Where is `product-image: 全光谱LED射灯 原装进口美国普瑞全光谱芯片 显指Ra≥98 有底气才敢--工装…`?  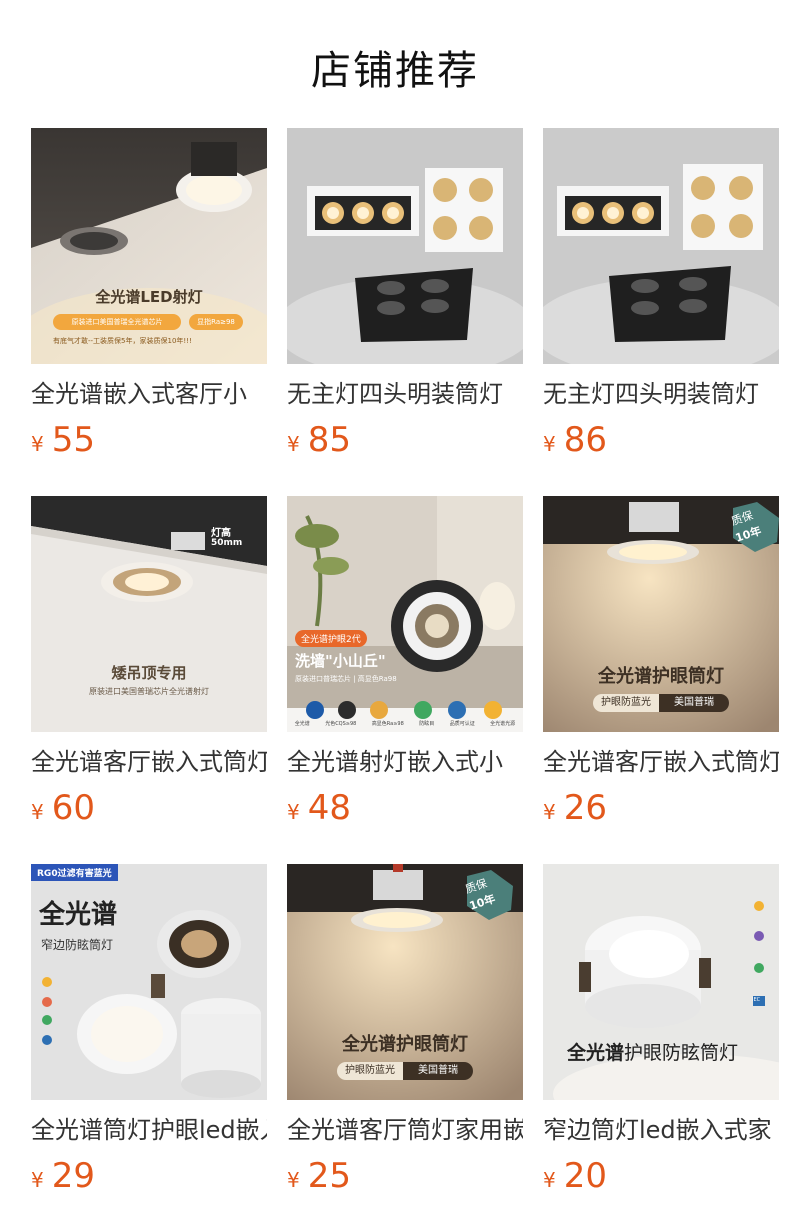
product-image: 全光谱LED射灯 原装进口美国普瑞全光谱芯片 显指Ra≥98 有底气才敢--工装… is located at coordinates (149, 246).